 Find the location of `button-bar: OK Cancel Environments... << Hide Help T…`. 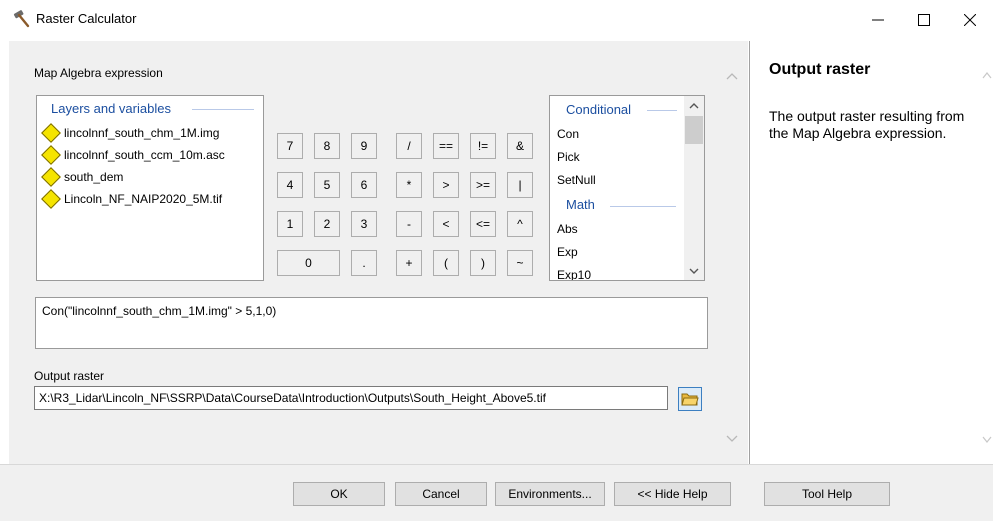

button-bar: OK Cancel Environments... << Hide Help T… is located at coordinates (496, 492).